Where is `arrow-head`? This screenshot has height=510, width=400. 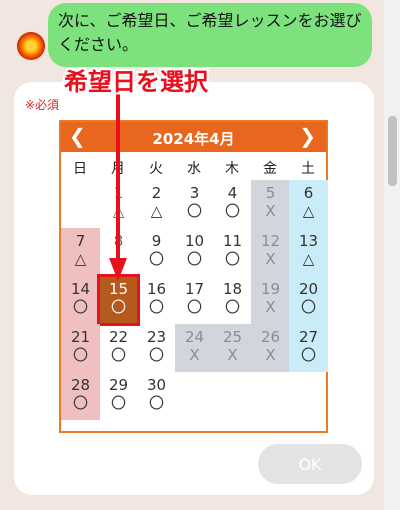
arrow-head is located at coordinates (118, 269).